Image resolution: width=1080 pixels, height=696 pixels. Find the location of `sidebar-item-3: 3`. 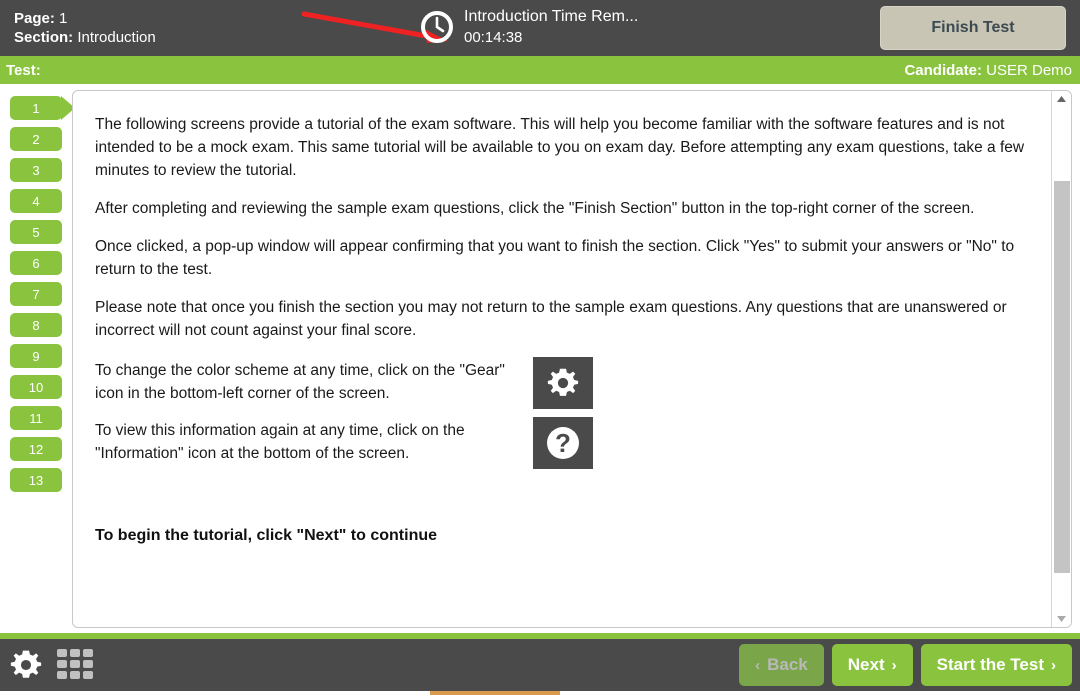

sidebar-item-3: 3 is located at coordinates (36, 170).